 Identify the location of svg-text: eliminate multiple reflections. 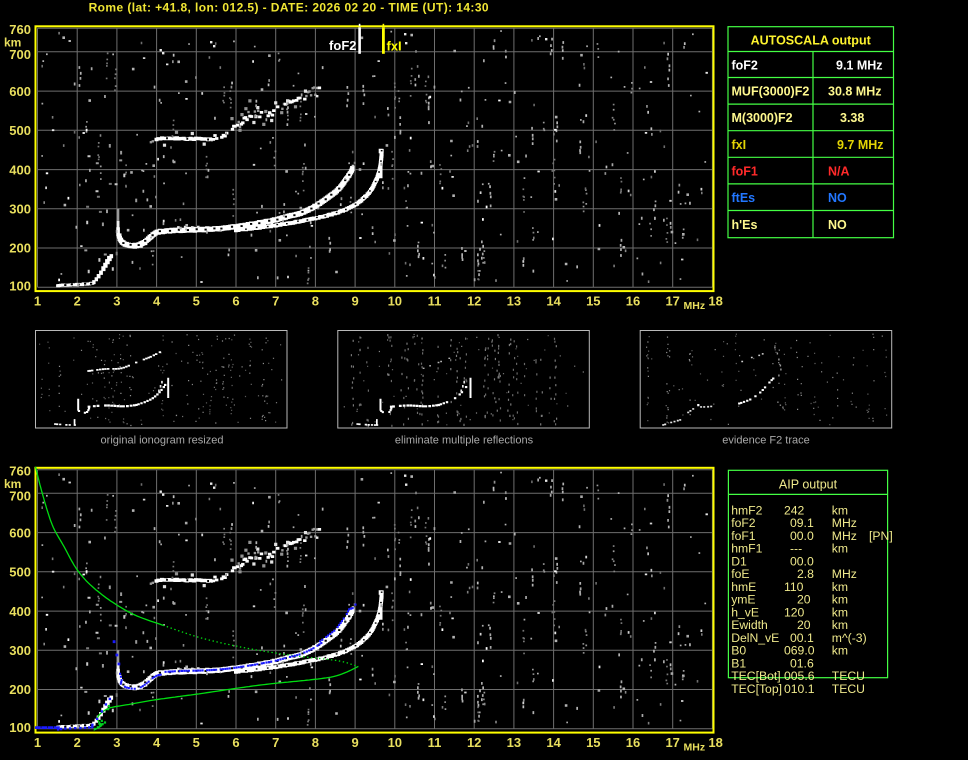
(464, 441).